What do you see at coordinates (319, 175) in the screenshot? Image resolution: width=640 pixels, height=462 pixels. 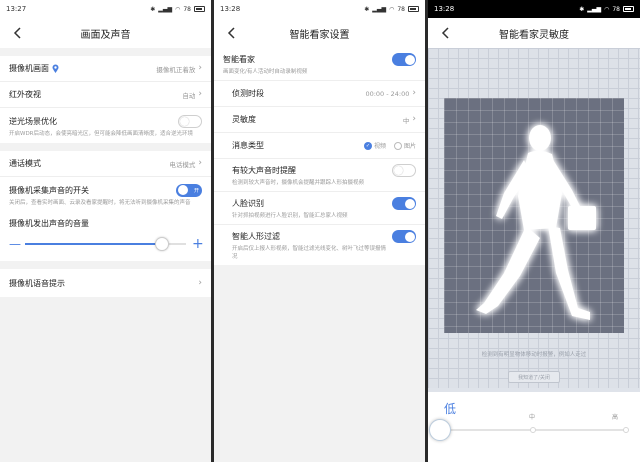 I see `row-loud-sound: 有较大声音时提醒 检测到较大声音时，摄像机会提醒并跟踪人形拍摄视频` at bounding box center [319, 175].